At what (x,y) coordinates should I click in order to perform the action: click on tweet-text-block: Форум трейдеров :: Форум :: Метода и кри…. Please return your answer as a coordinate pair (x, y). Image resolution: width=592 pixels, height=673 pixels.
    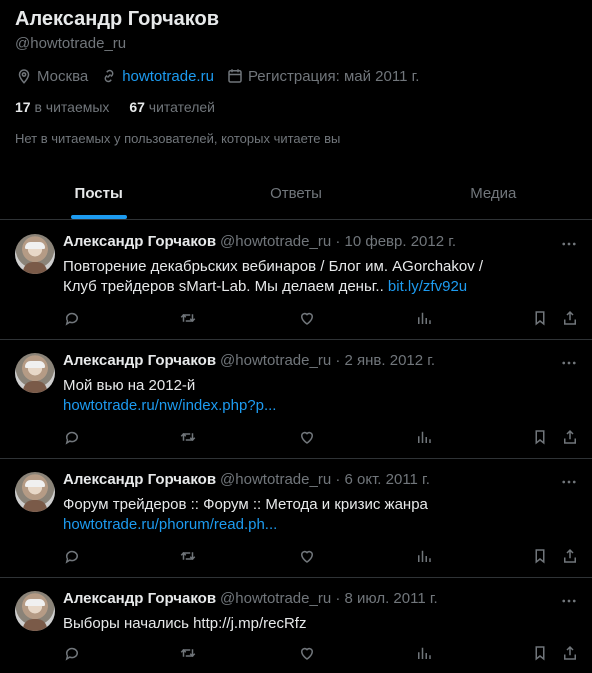
    Looking at the image, I should click on (283, 515).